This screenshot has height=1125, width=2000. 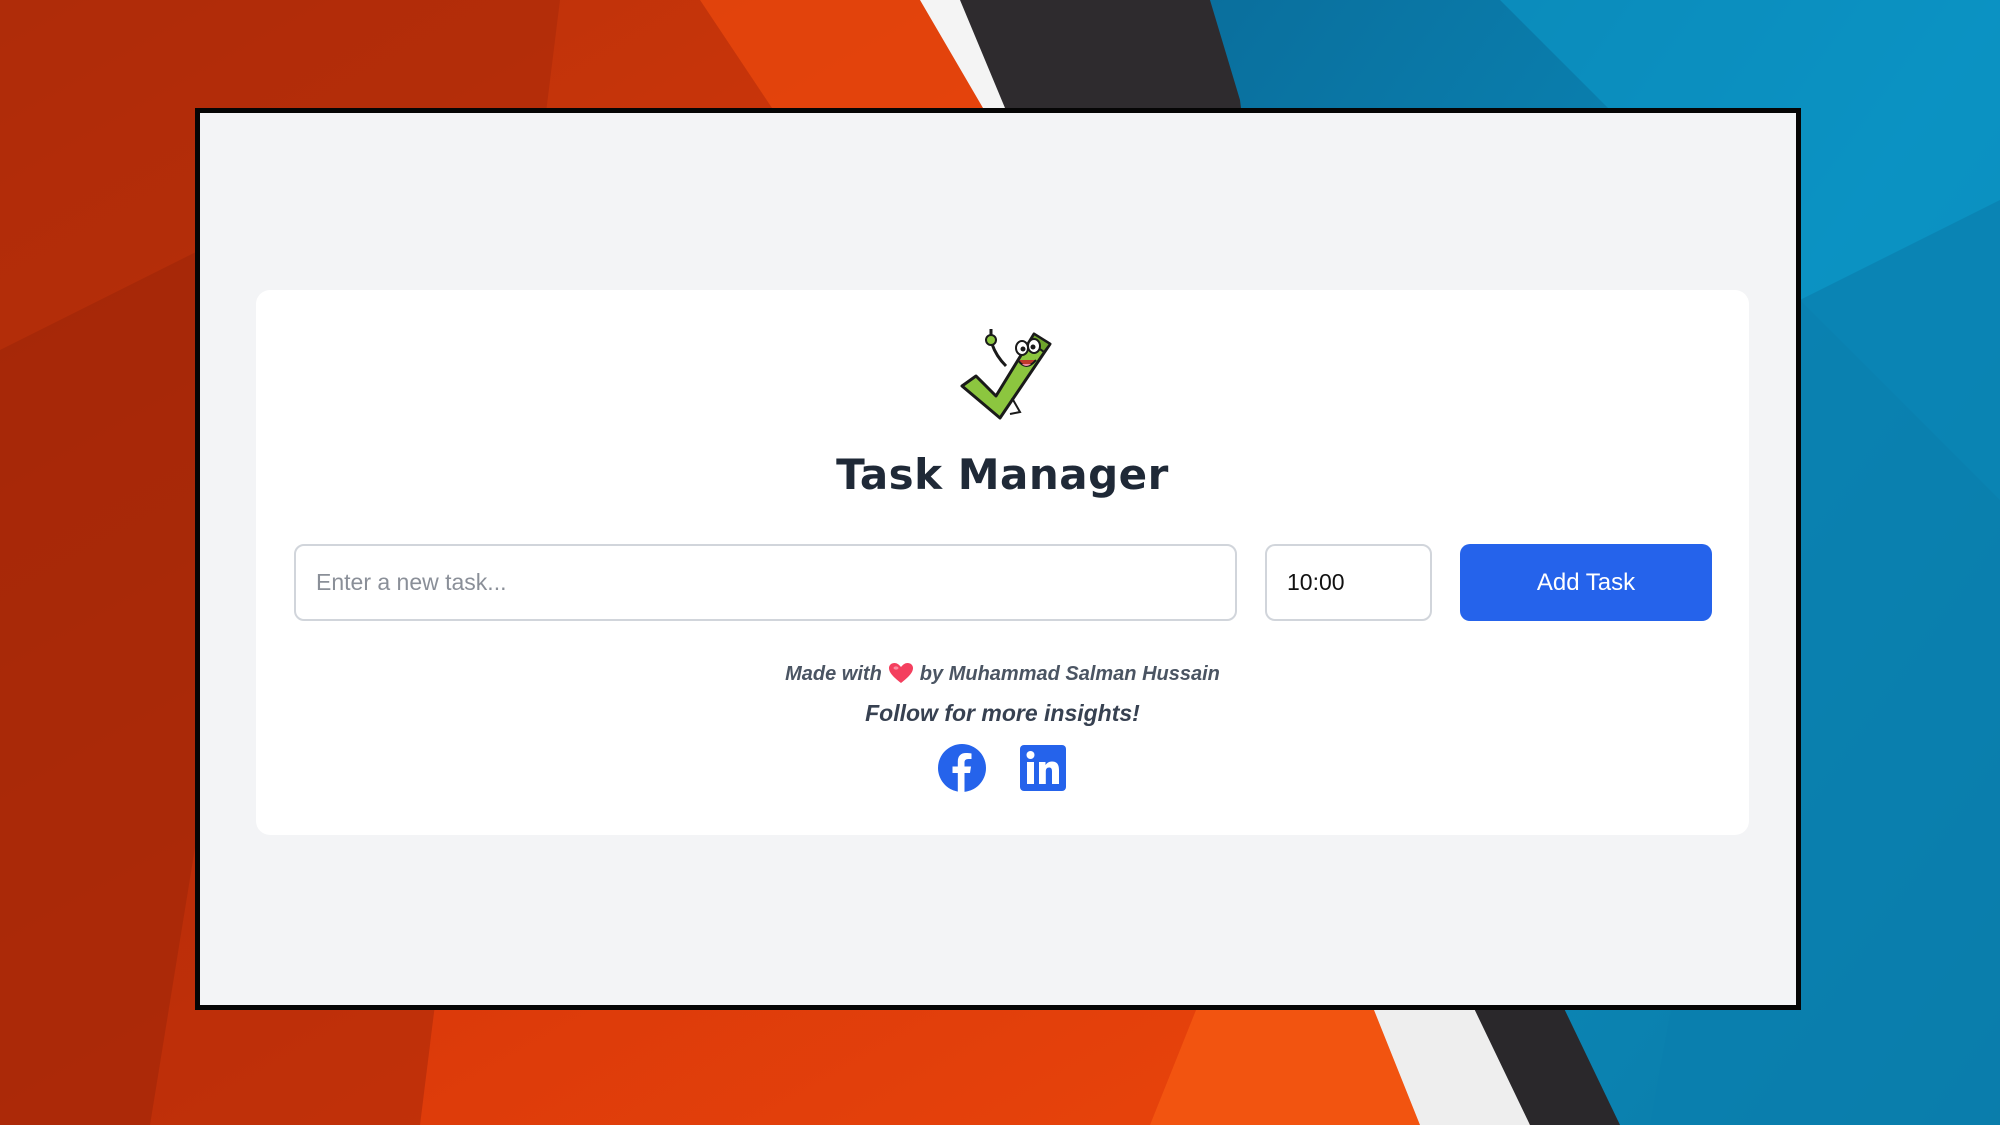 I want to click on time-input, so click(x=1348, y=582).